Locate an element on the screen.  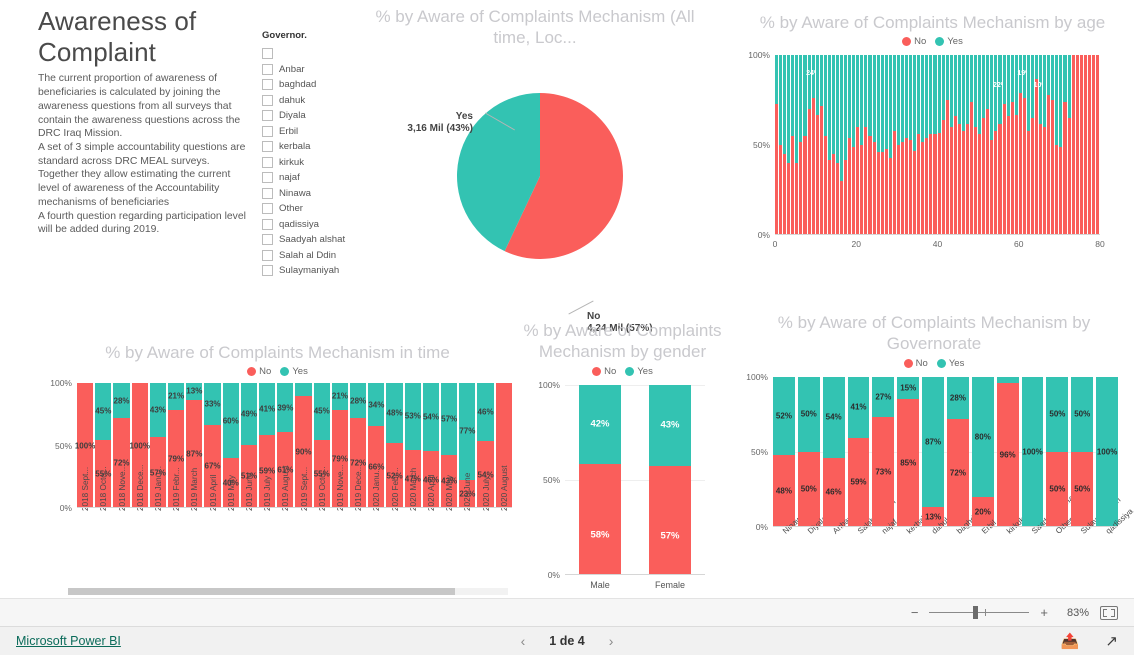
governorate-bar: 27% 73% najaf is located at coordinates (885, 455).